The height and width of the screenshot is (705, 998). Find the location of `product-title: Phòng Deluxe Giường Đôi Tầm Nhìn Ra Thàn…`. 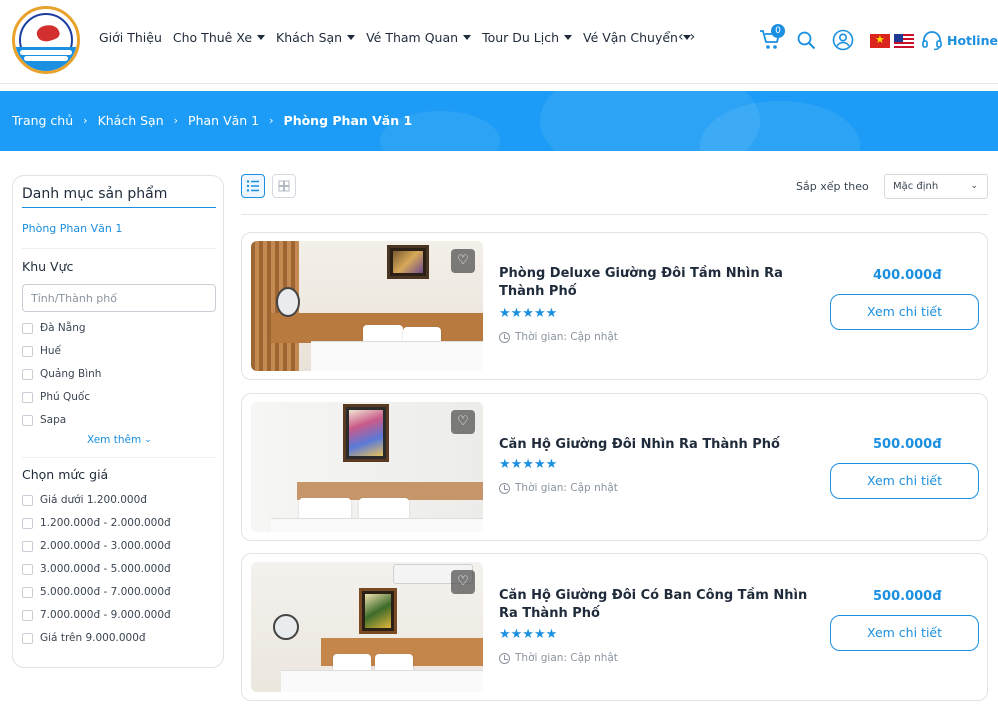

product-title: Phòng Deluxe Giường Đôi Tầm Nhìn Ra Thàn… is located at coordinates (659, 283).